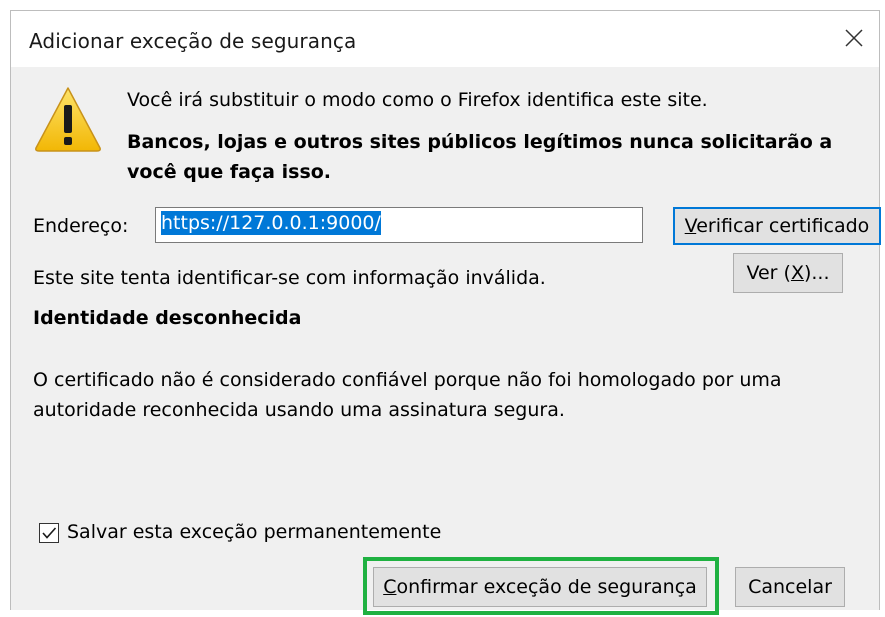 The height and width of the screenshot is (617, 885). Describe the element at coordinates (390, 587) in the screenshot. I see `confirm-accel-key: C` at that location.